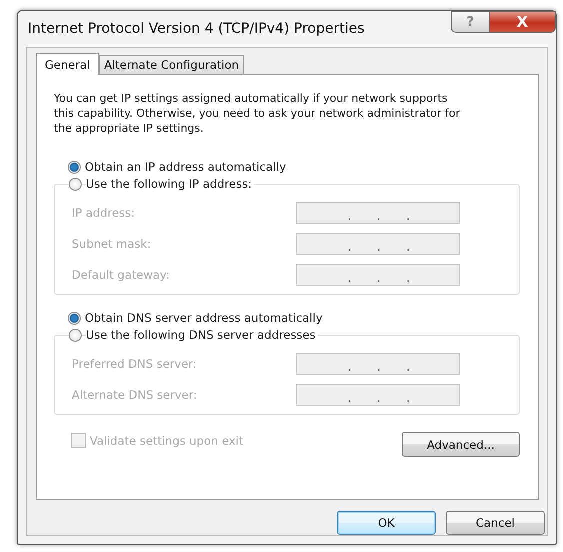  Describe the element at coordinates (121, 275) in the screenshot. I see `field-label: Default gateway:` at that location.